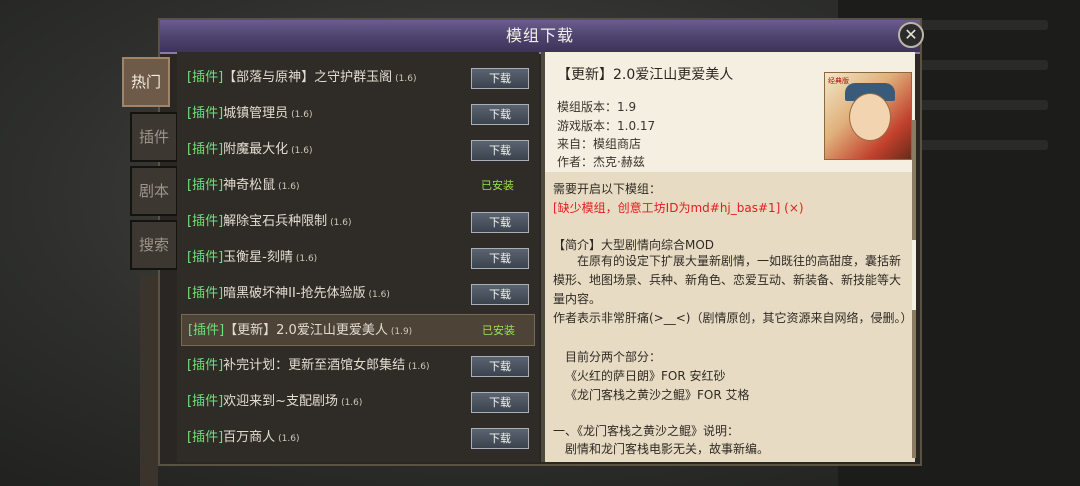 The width and height of the screenshot is (1080, 486). Describe the element at coordinates (256, 149) in the screenshot. I see `item-name: 附魔最大化` at that location.